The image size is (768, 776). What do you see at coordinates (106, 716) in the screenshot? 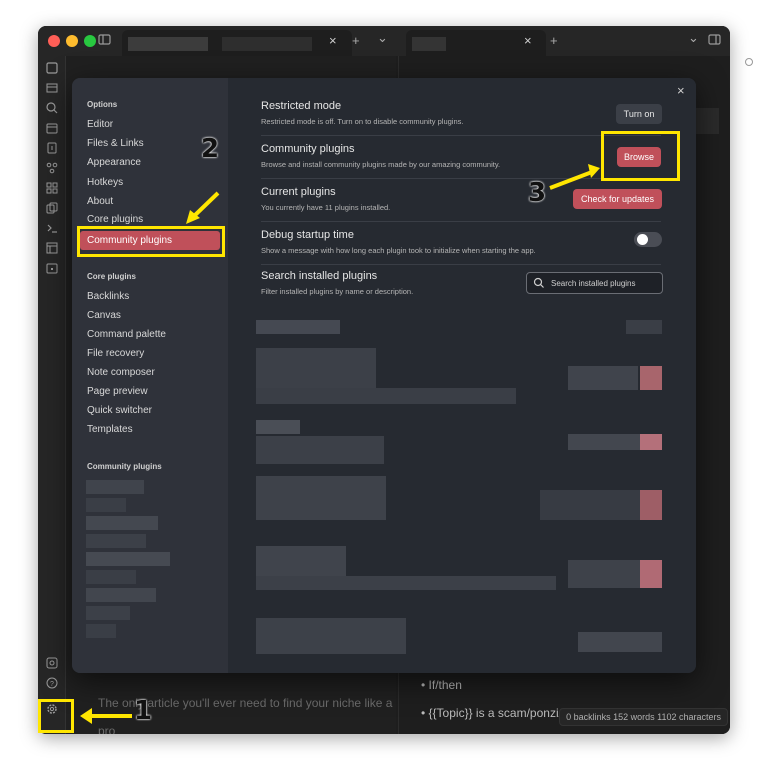
I see `arrow-to-settings-gear` at bounding box center [106, 716].